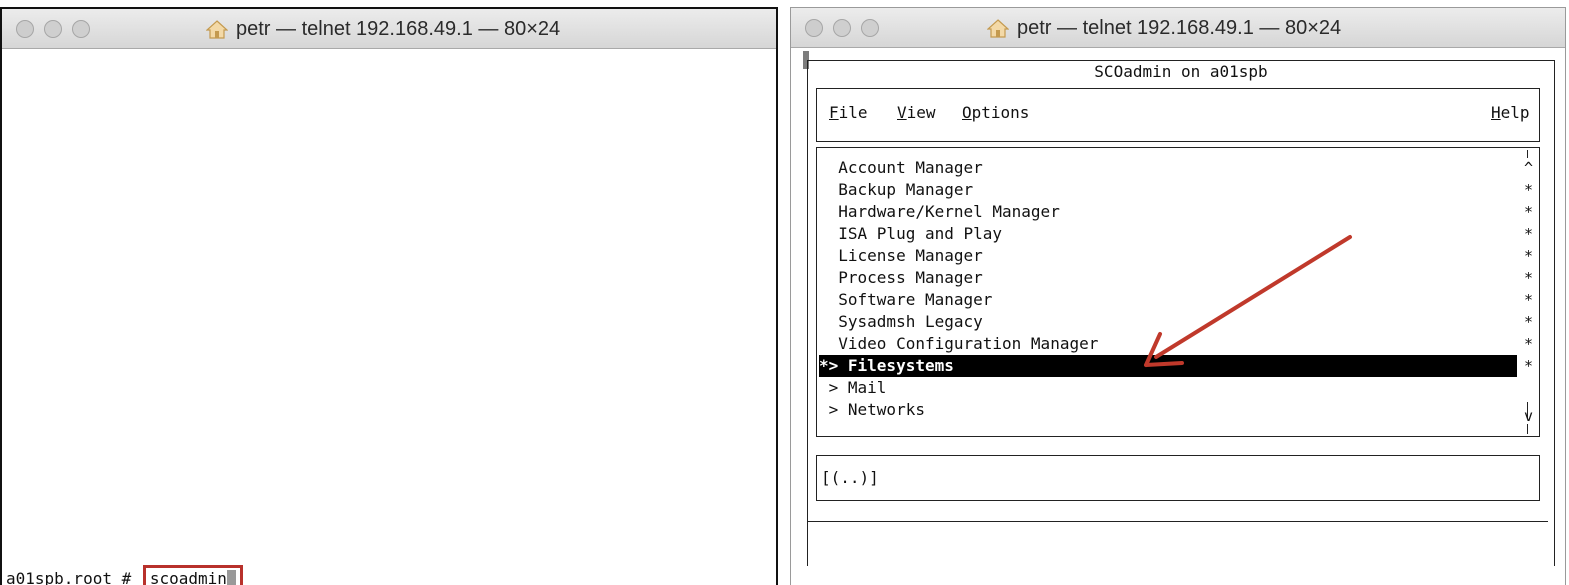  I want to click on annotation-arrow, so click(1248, 301).